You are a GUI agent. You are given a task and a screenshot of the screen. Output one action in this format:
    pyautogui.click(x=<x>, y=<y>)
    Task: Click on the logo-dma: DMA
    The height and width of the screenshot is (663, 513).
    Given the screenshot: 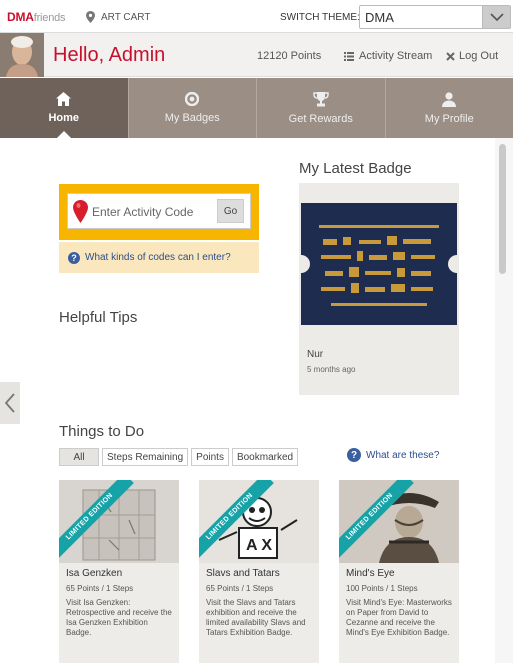 What is the action you would take?
    pyautogui.click(x=20, y=17)
    